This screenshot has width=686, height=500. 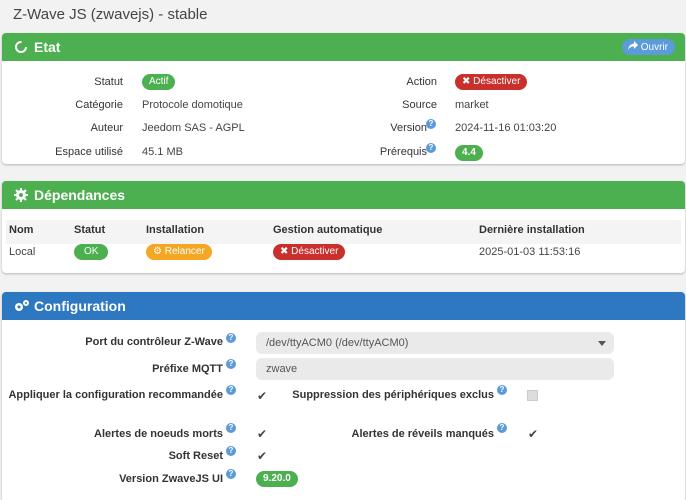 What do you see at coordinates (277, 479) in the screenshot?
I see `version-ui-badge: 9.20.0` at bounding box center [277, 479].